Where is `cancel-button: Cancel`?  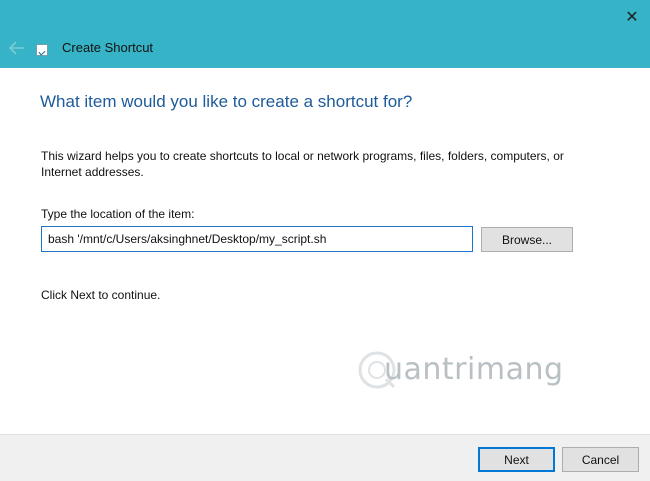
cancel-button: Cancel is located at coordinates (600, 459).